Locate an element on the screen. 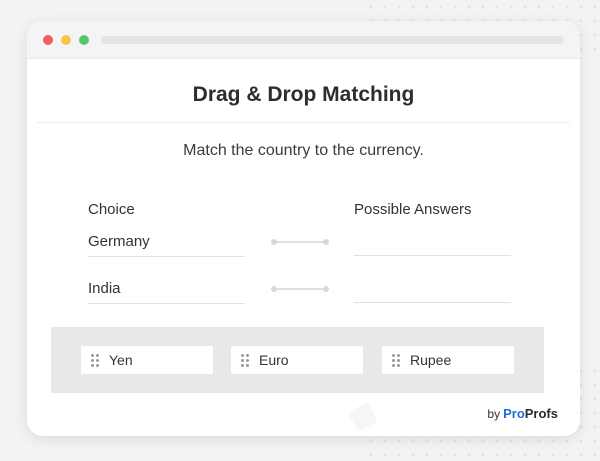 Image resolution: width=600 pixels, height=461 pixels. draggable-option-rupee: Rupee is located at coordinates (448, 360).